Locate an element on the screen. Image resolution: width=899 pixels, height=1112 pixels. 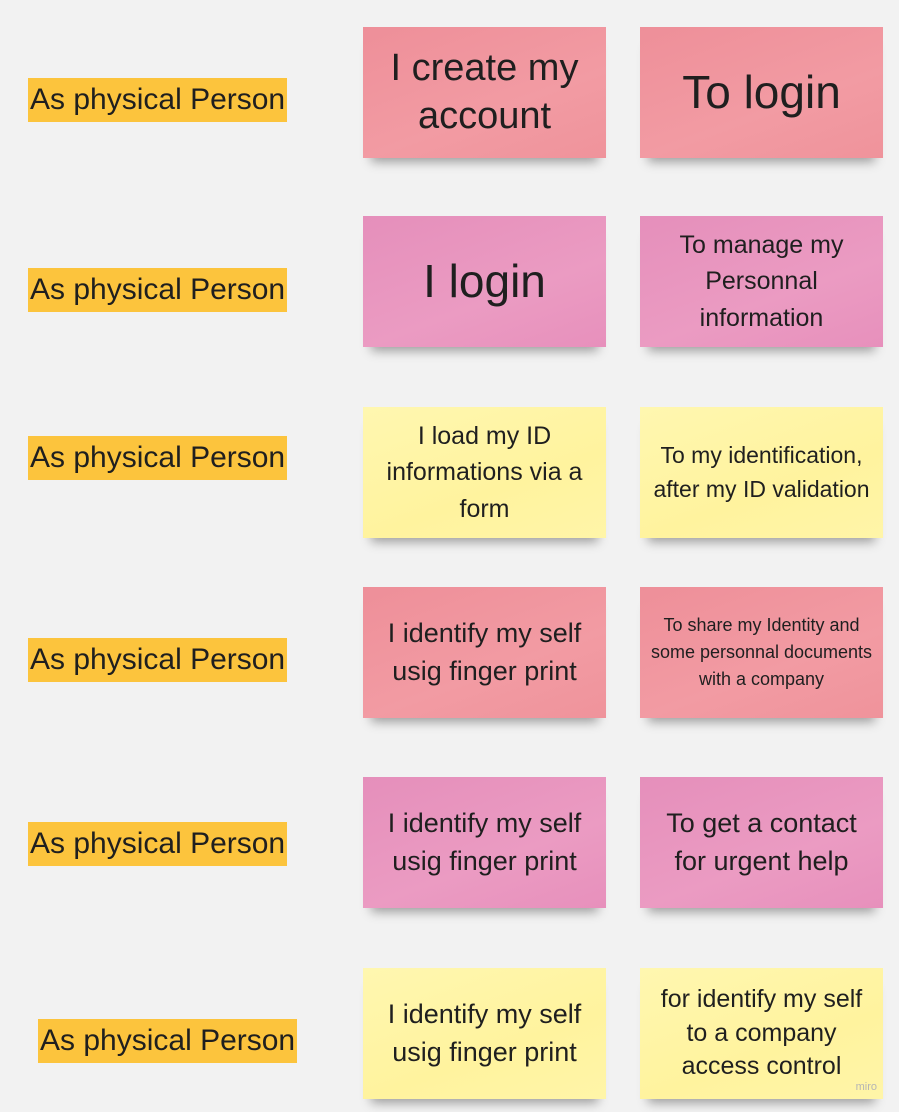
sticky-note-action: I load my ID informations via a form is located at coordinates (484, 472).